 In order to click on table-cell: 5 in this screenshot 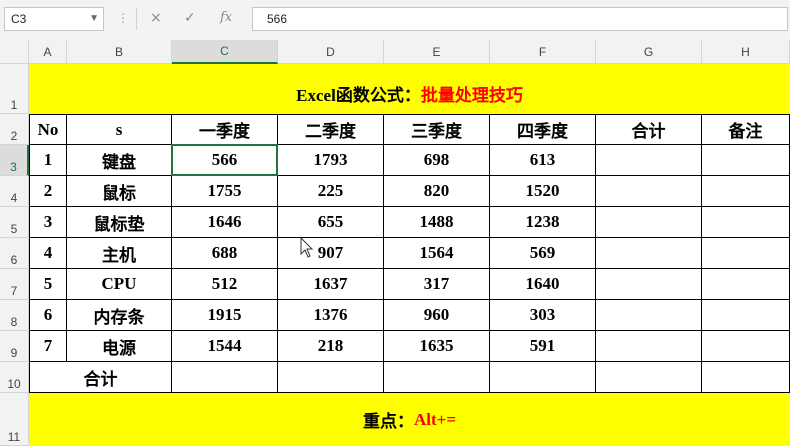, I will do `click(48, 284)`.